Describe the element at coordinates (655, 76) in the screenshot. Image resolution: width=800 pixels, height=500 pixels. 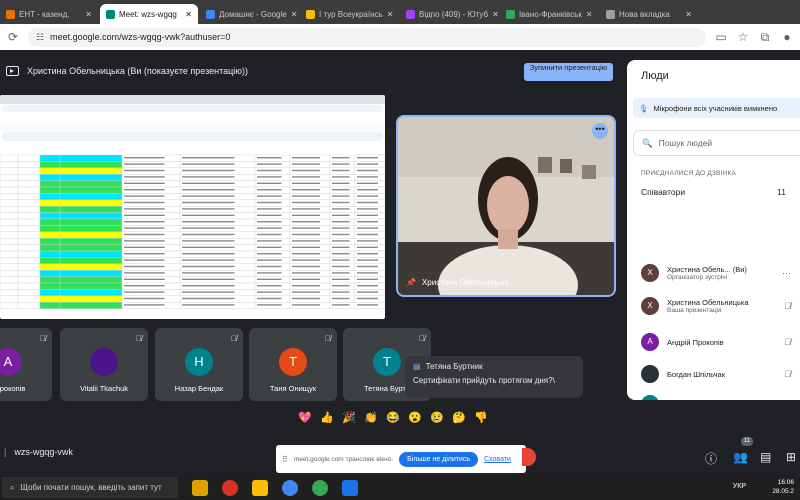
I see `people-panel-title: Люди` at that location.